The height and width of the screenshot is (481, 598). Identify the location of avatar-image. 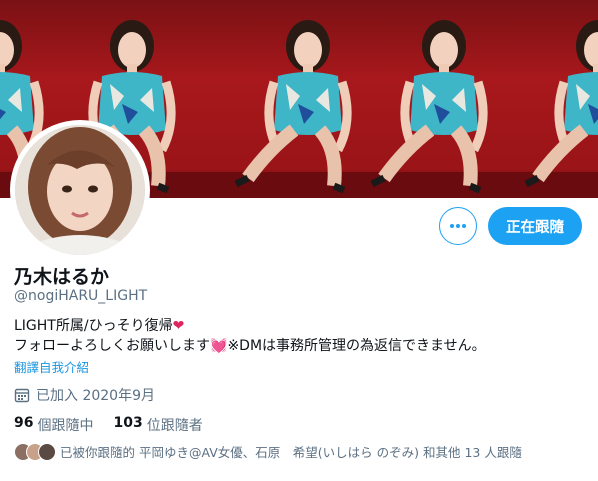
(80, 190).